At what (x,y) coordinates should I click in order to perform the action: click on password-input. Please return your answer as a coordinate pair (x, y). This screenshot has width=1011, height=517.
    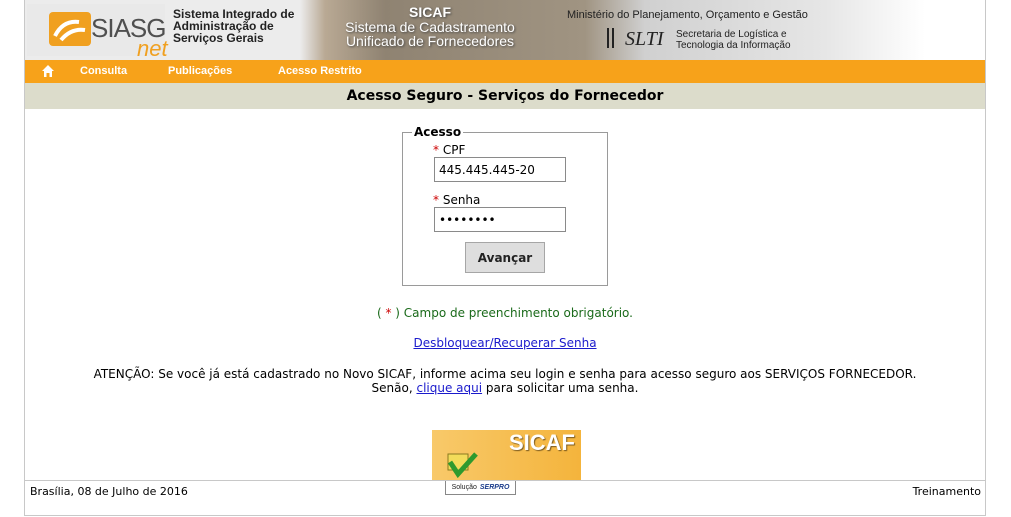
    Looking at the image, I should click on (500, 219).